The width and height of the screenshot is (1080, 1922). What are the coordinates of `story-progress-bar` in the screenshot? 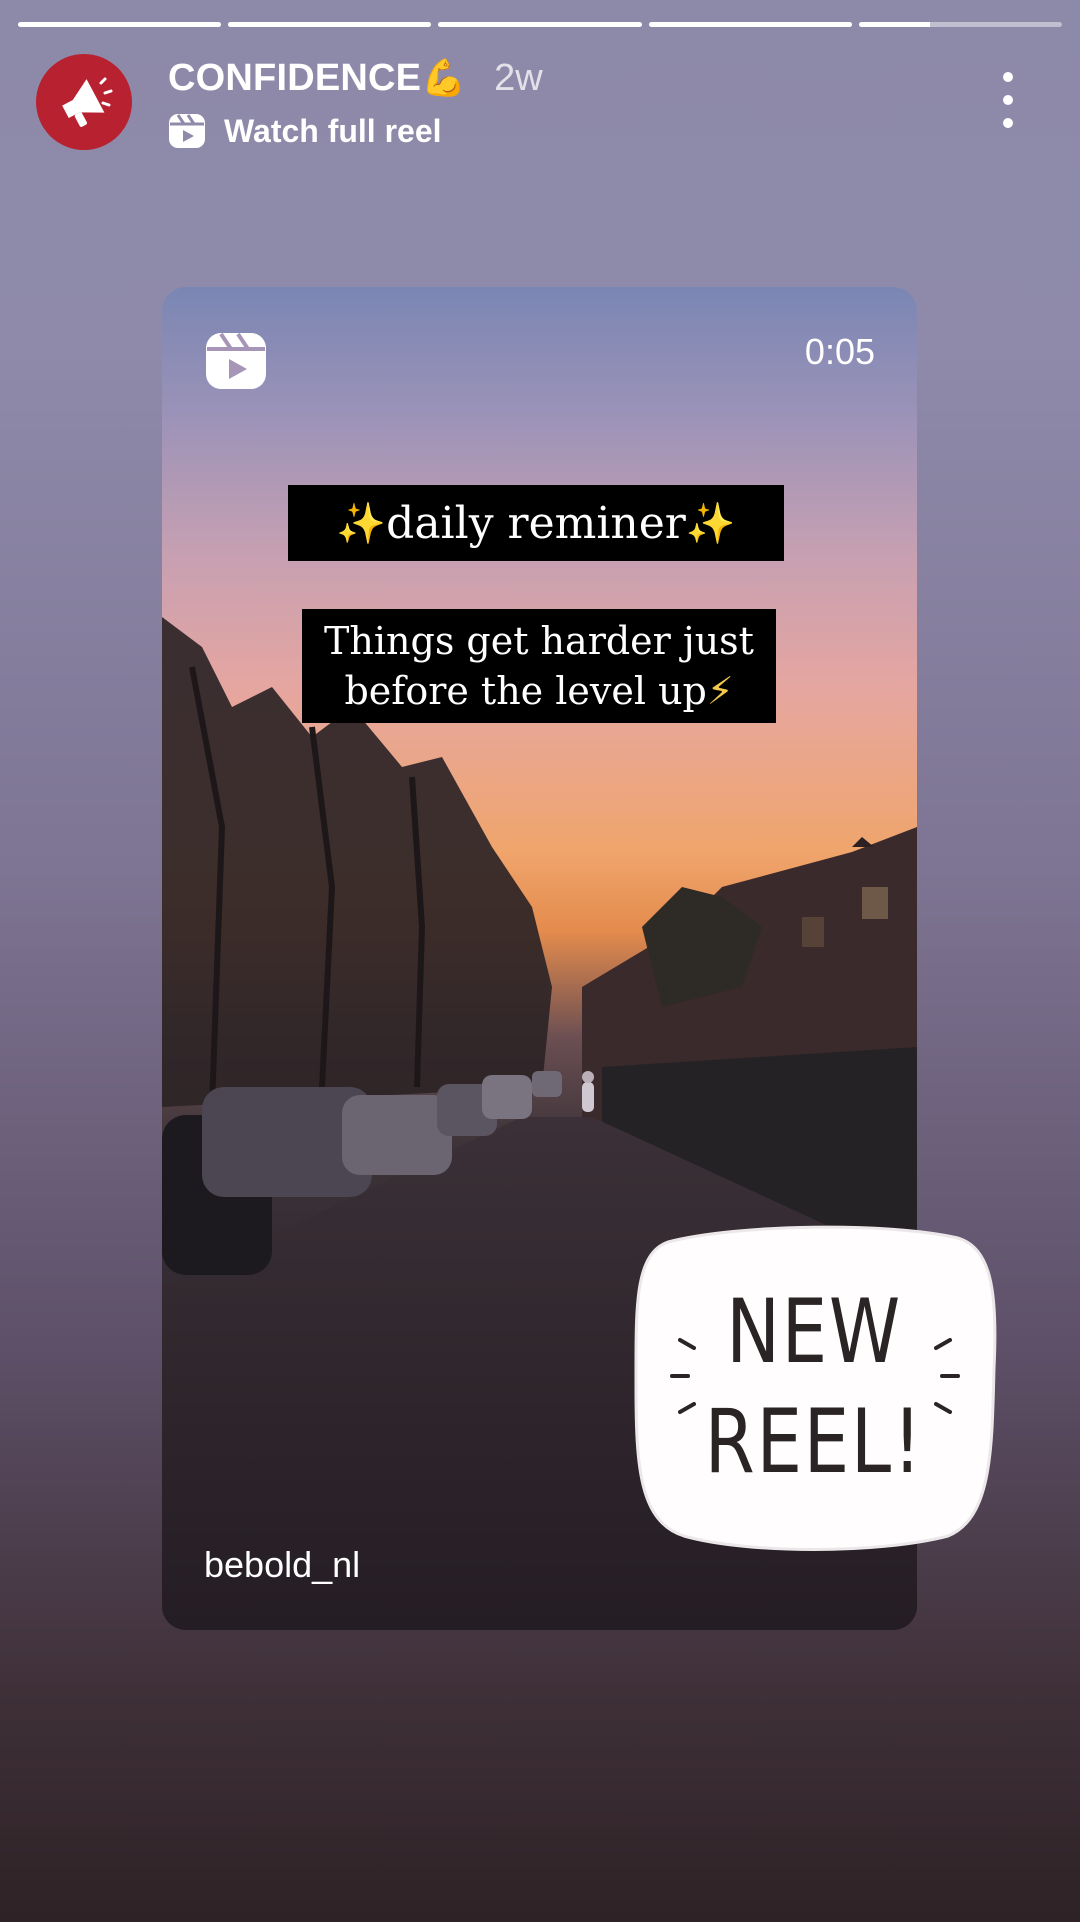 It's located at (540, 25).